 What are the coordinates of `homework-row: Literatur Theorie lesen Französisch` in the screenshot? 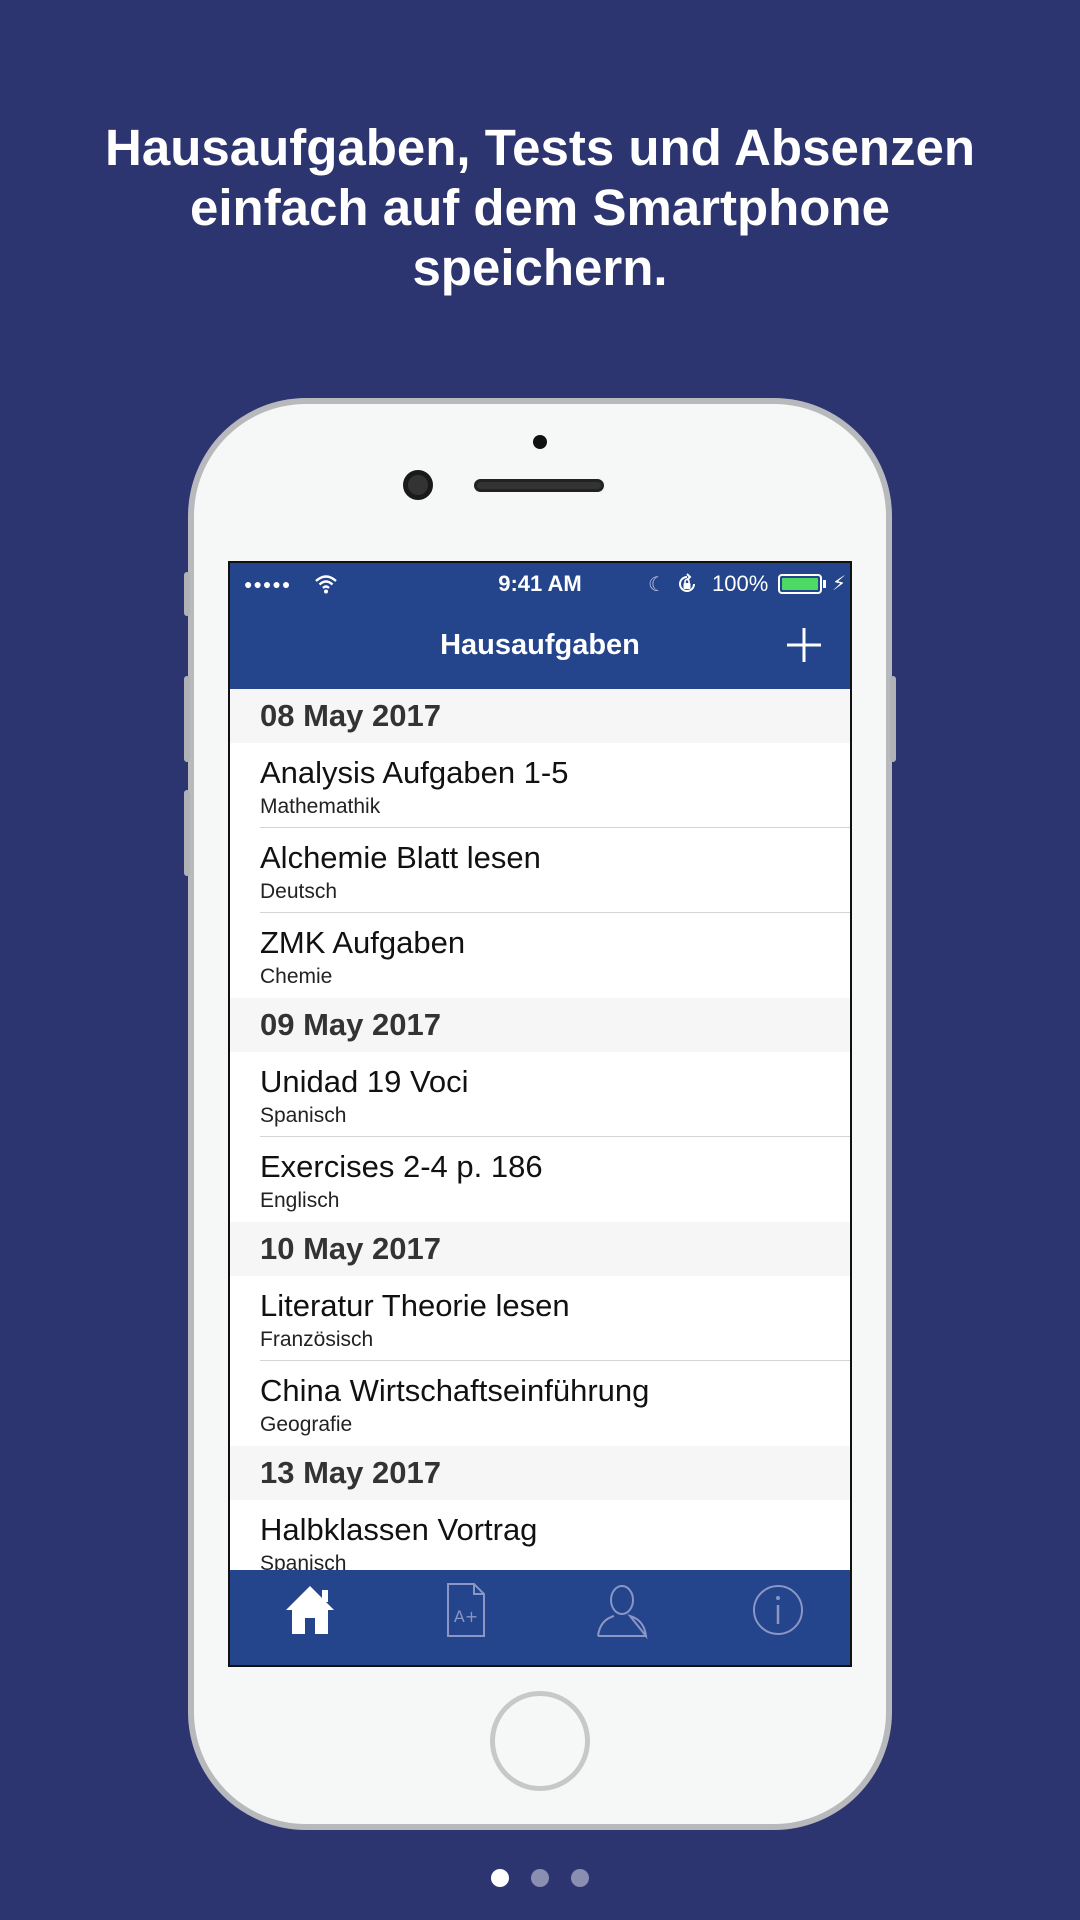 It's located at (540, 1318).